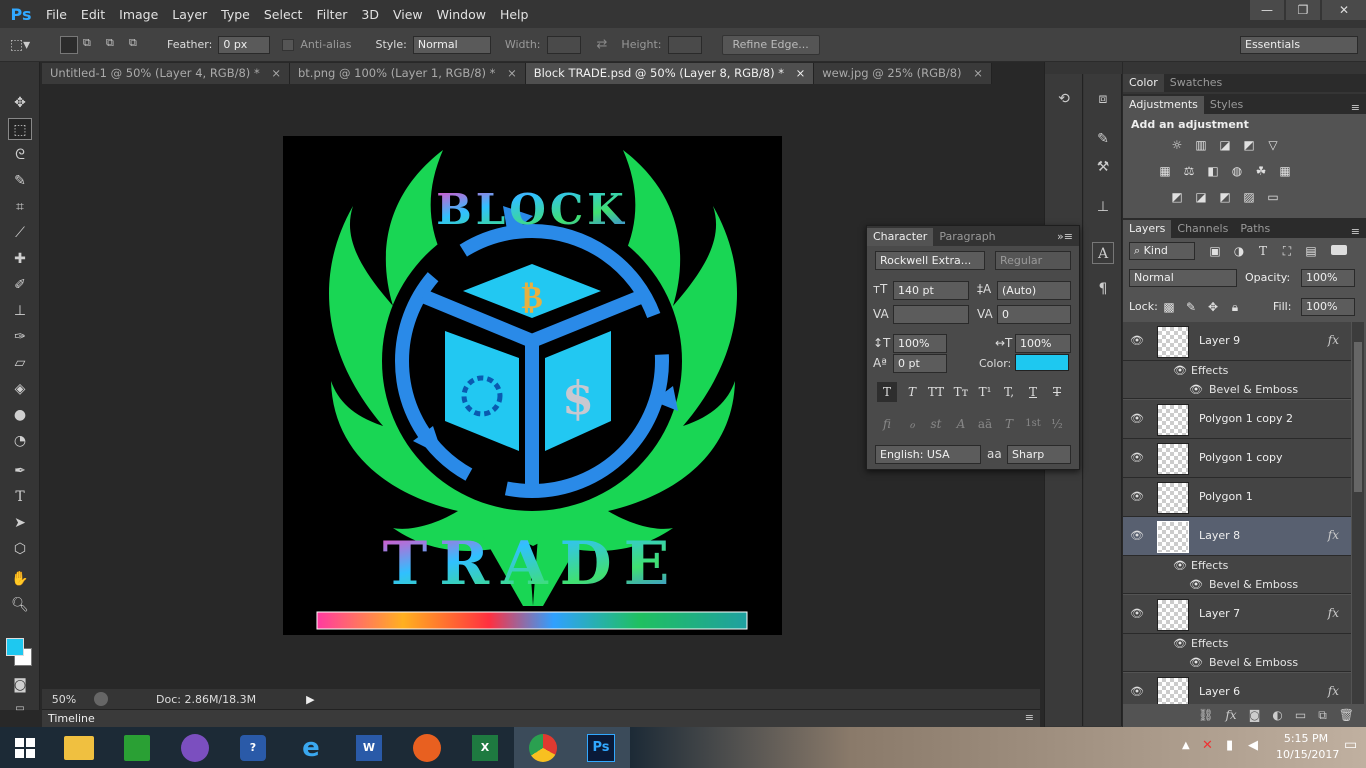 Image resolution: width=1366 pixels, height=768 pixels. Describe the element at coordinates (900, 237) in the screenshot. I see `tab-character: Character` at that location.